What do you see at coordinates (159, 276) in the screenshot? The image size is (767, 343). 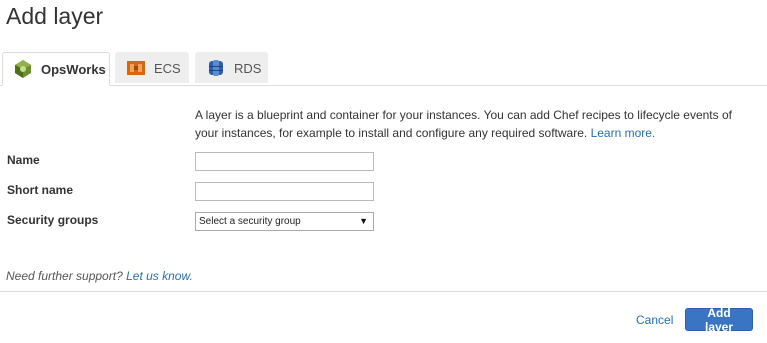 I see `let-us-know-link: Let us know.` at bounding box center [159, 276].